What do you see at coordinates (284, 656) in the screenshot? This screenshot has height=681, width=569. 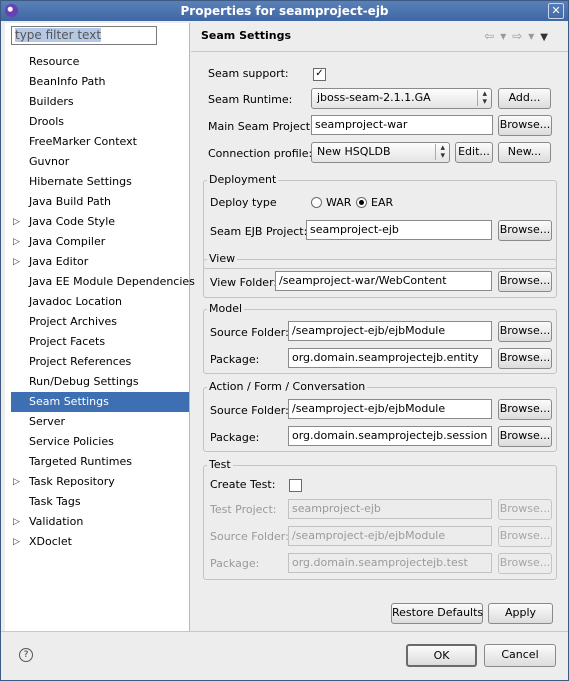 I see `dialog-button-bar: ? OK Cancel` at bounding box center [284, 656].